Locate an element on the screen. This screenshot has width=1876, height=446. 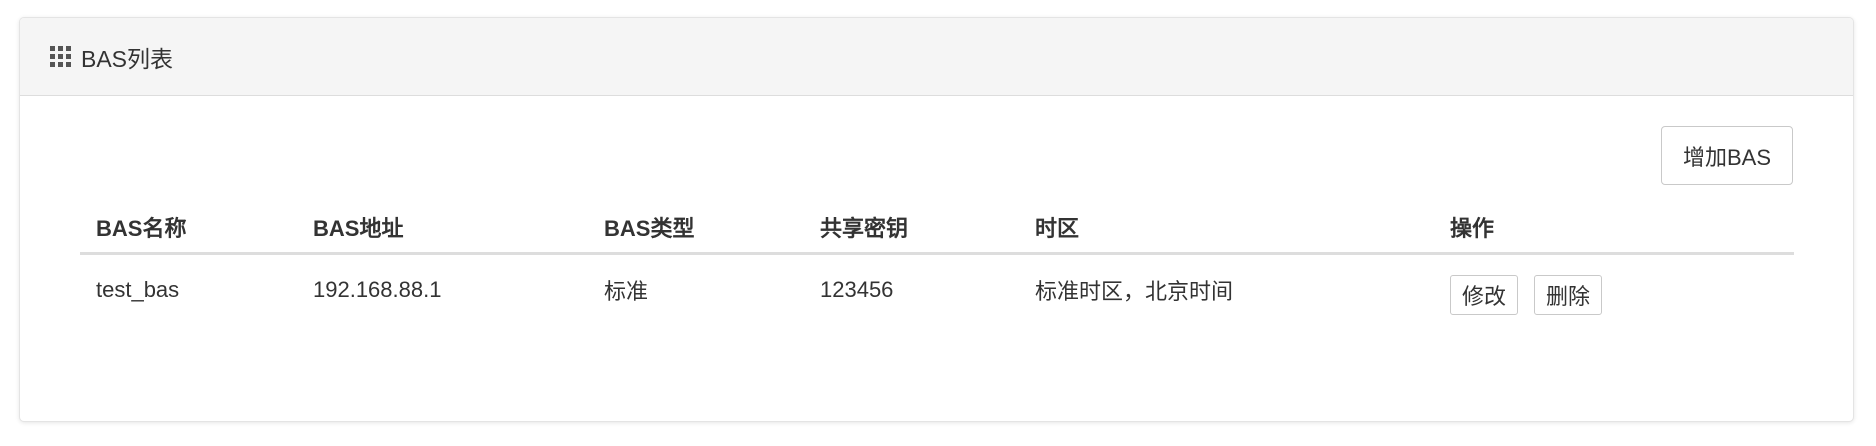
column-header-address: BAS地址 is located at coordinates (442, 228).